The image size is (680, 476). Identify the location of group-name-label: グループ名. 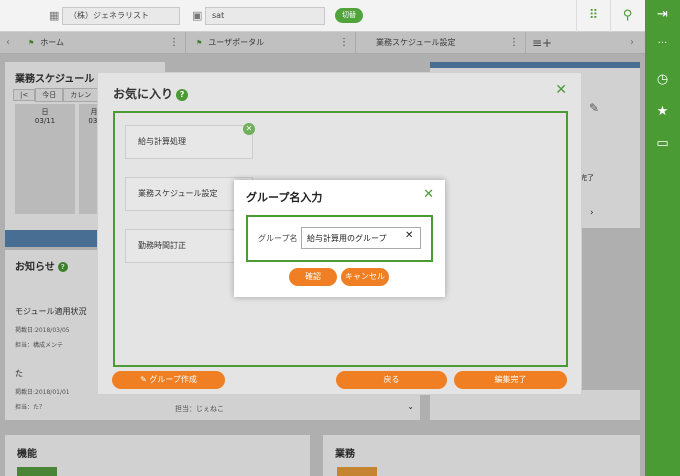
(278, 238).